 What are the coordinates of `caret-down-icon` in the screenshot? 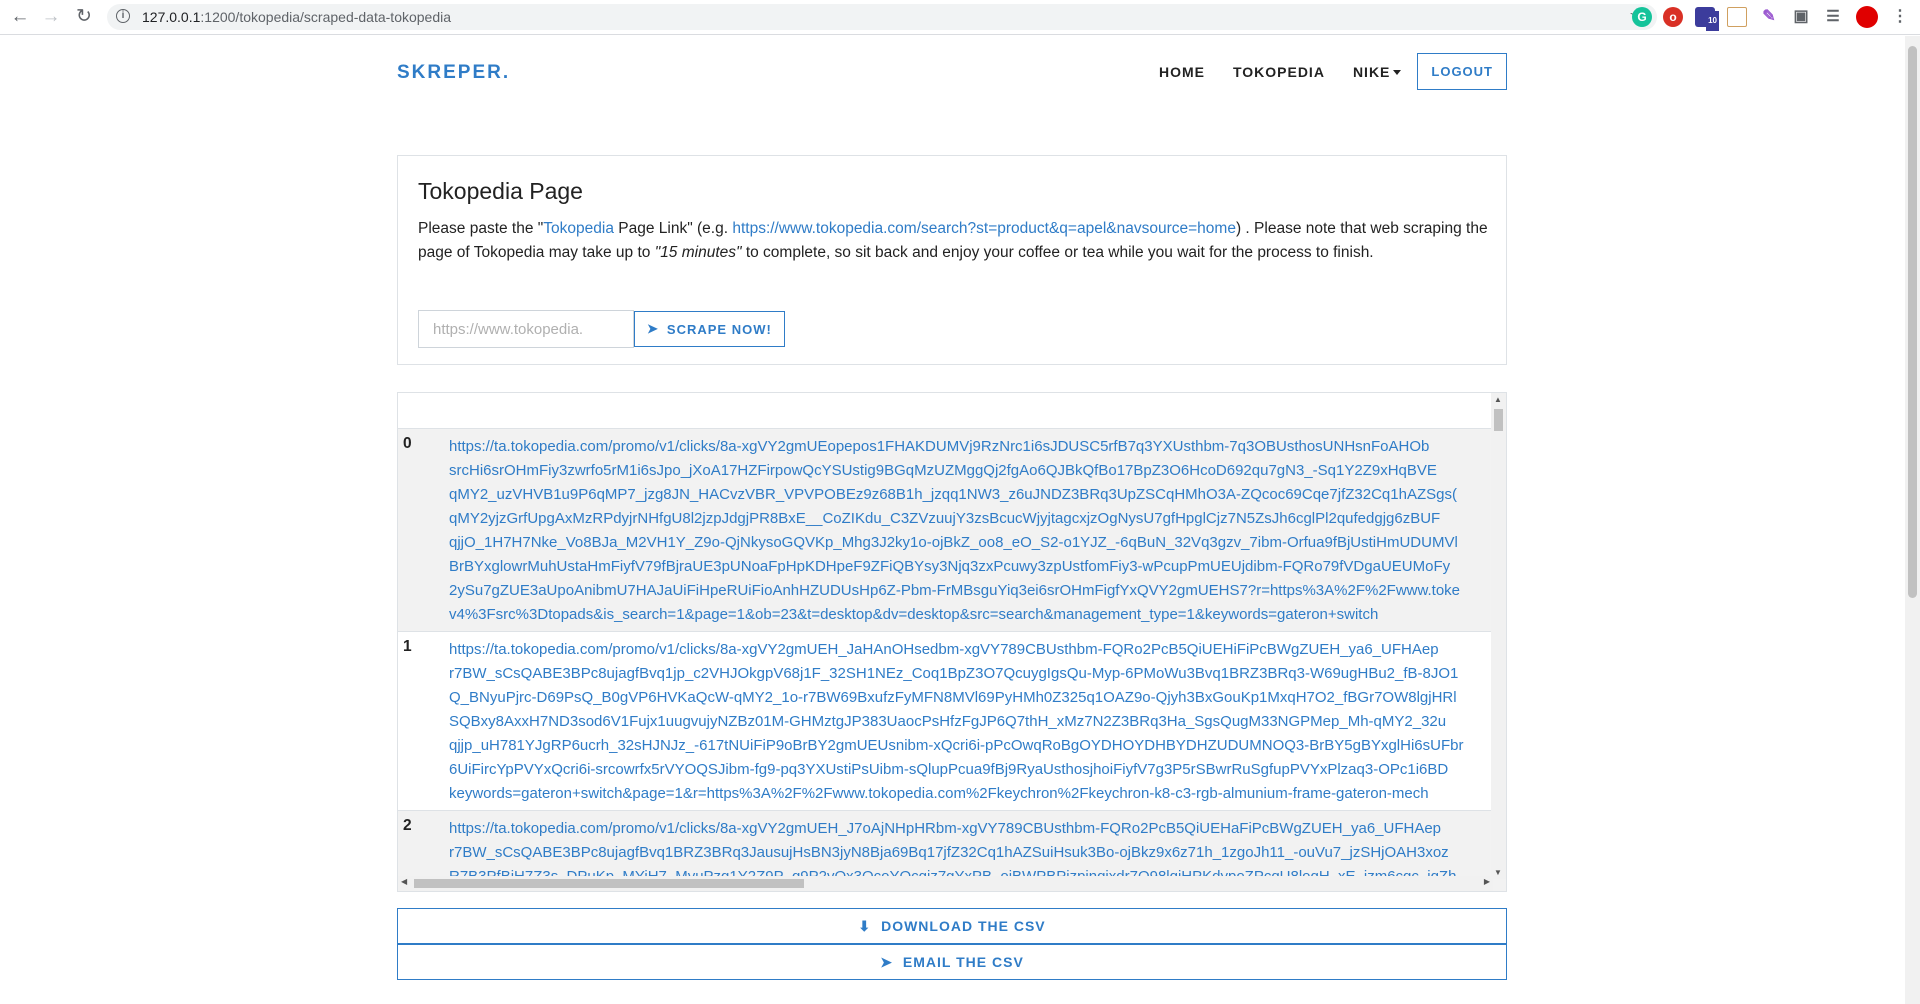 It's located at (1397, 73).